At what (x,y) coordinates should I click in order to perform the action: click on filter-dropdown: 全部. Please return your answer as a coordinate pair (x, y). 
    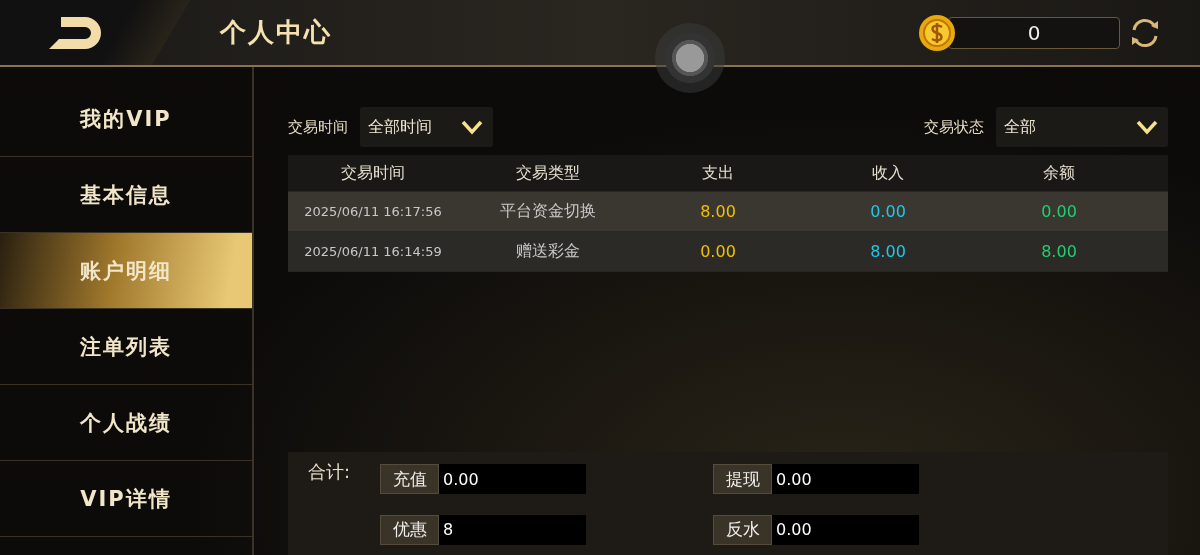
    Looking at the image, I should click on (1082, 127).